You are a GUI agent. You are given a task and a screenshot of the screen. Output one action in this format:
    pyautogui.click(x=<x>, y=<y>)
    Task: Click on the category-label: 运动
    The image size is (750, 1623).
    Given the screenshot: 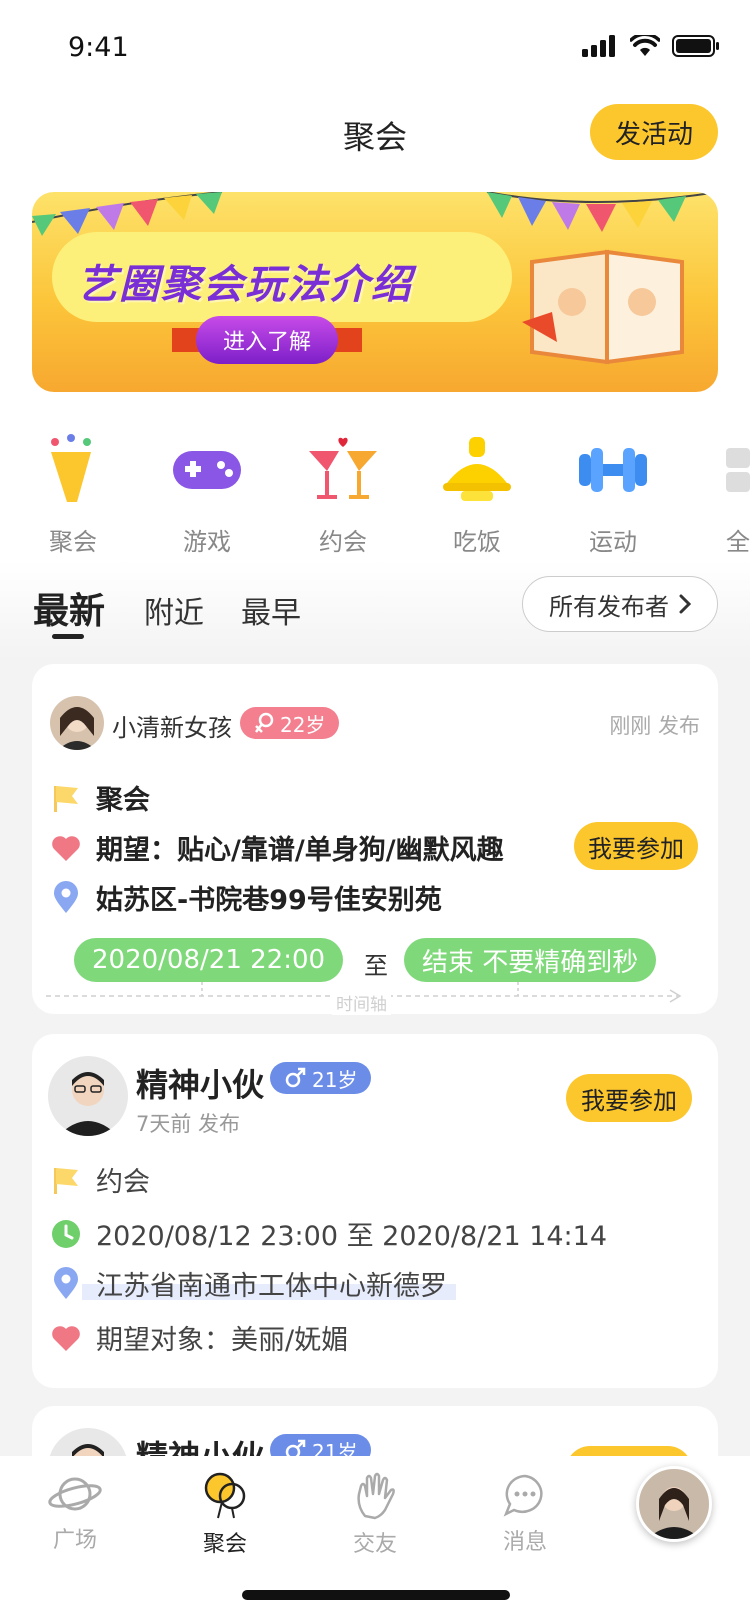 What is the action you would take?
    pyautogui.click(x=613, y=542)
    